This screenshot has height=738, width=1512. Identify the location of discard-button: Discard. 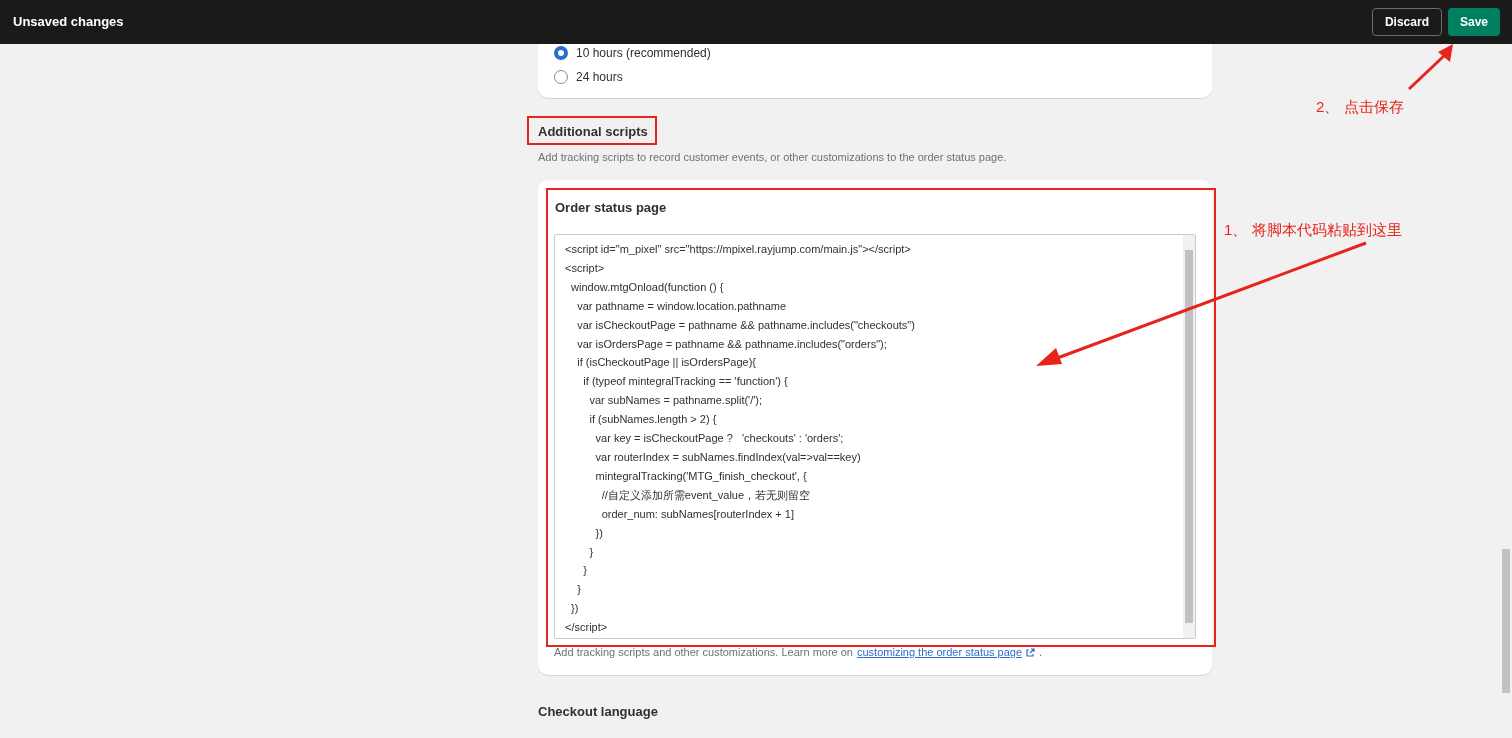
(1406, 22).